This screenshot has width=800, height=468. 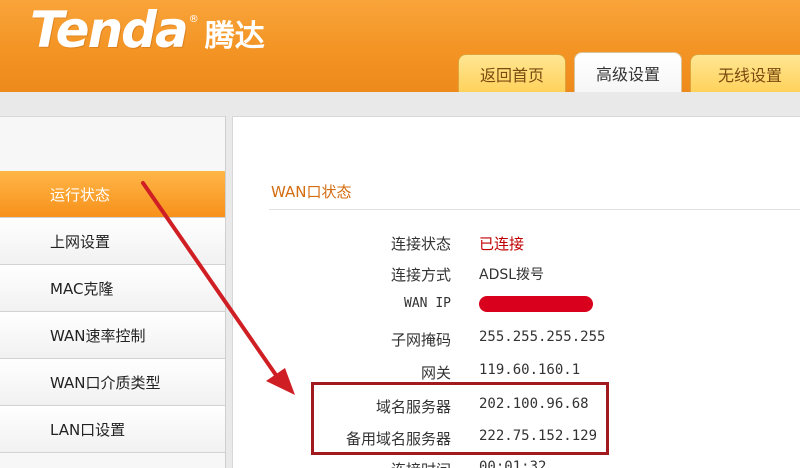 I want to click on tenda-logo: Tenda ® 腾达, so click(x=147, y=30).